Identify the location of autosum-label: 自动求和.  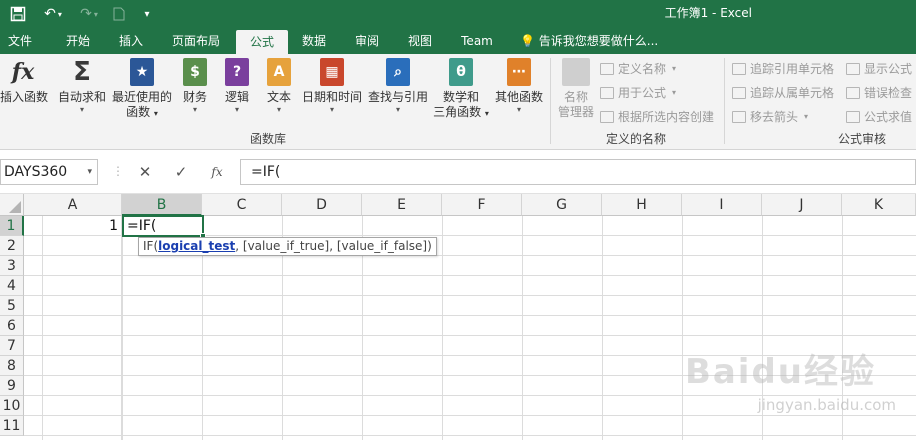
(81, 97).